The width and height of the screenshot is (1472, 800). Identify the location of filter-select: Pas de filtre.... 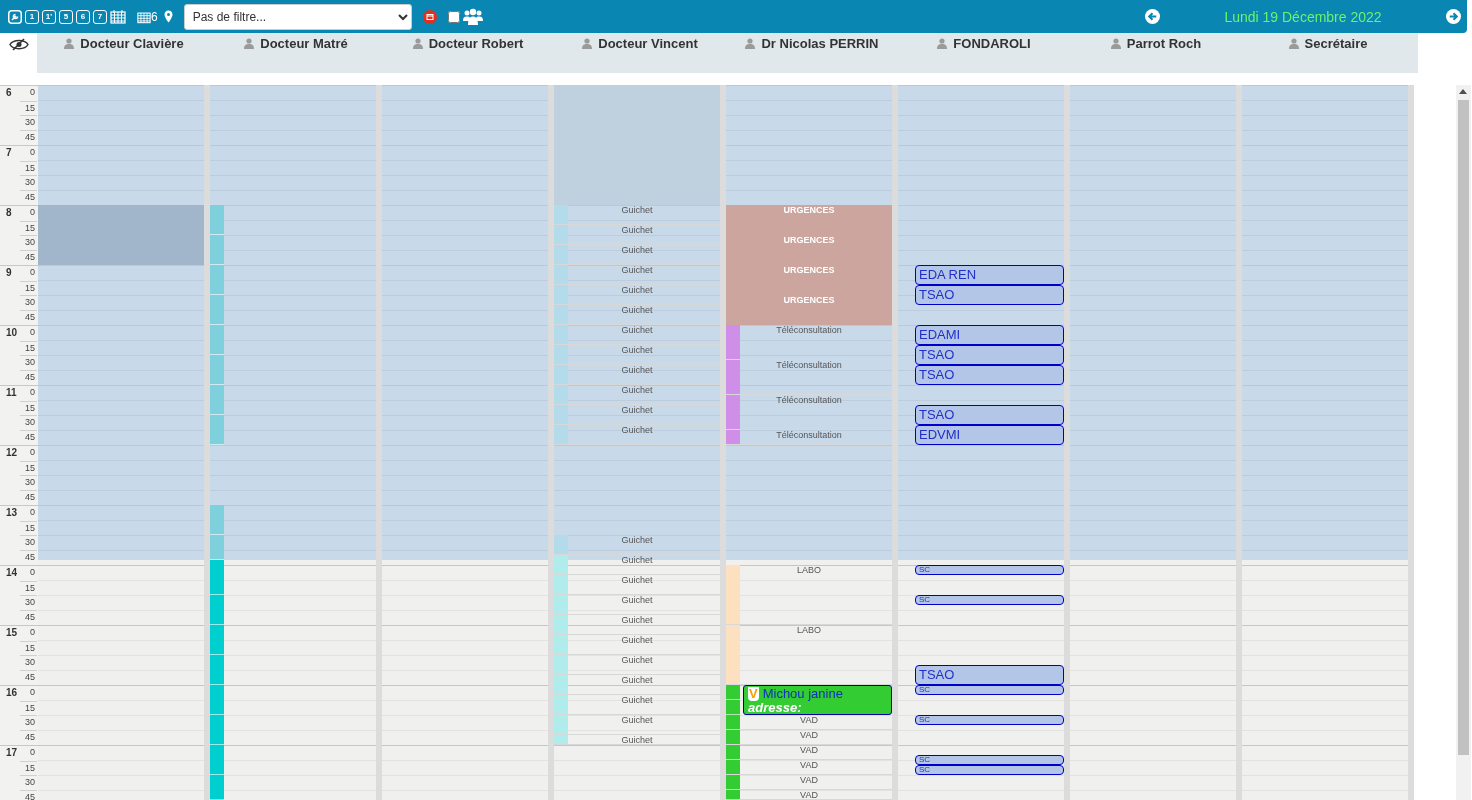
(297, 16).